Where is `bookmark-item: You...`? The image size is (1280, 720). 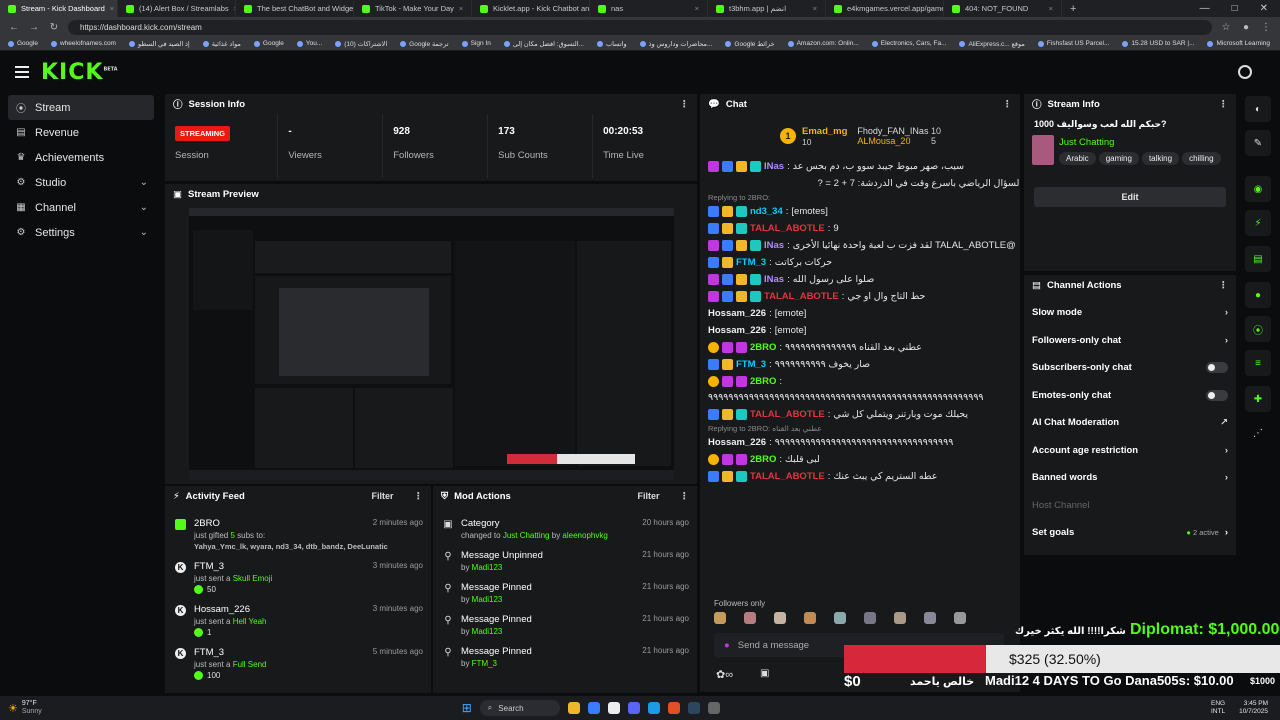 bookmark-item: You... is located at coordinates (309, 43).